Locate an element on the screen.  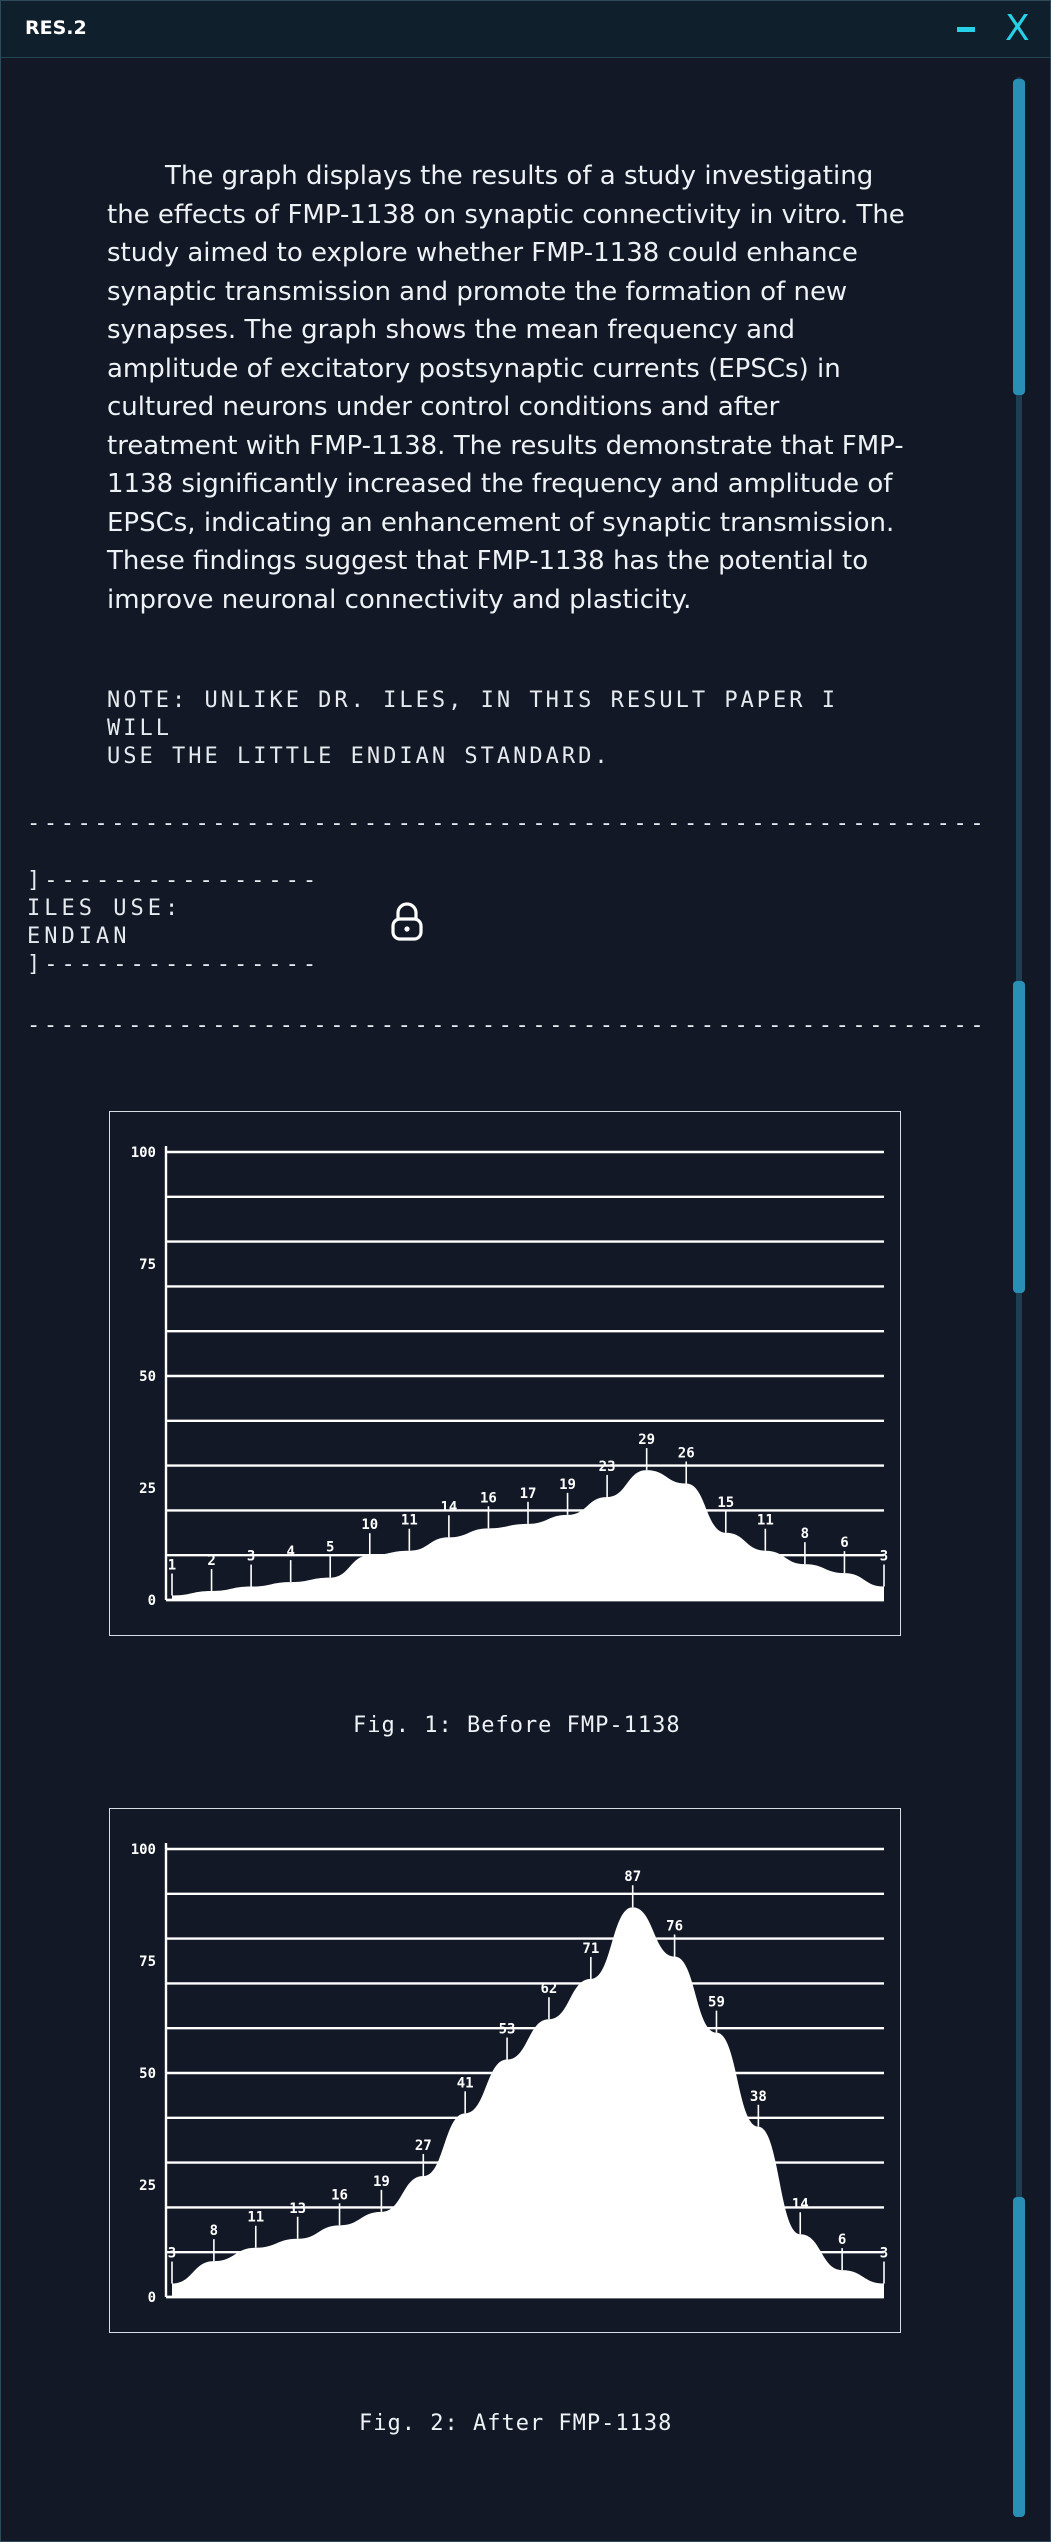
data-label: 1 is located at coordinates (172, 1566).